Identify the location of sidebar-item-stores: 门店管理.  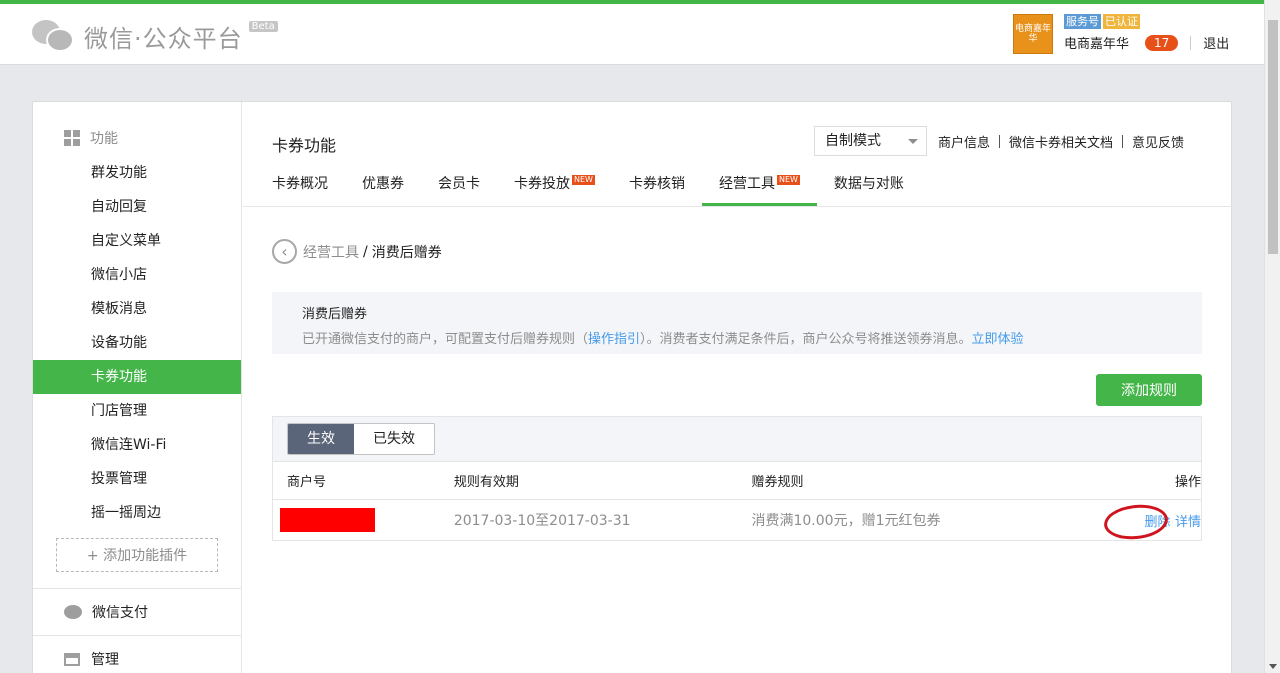
(137, 411).